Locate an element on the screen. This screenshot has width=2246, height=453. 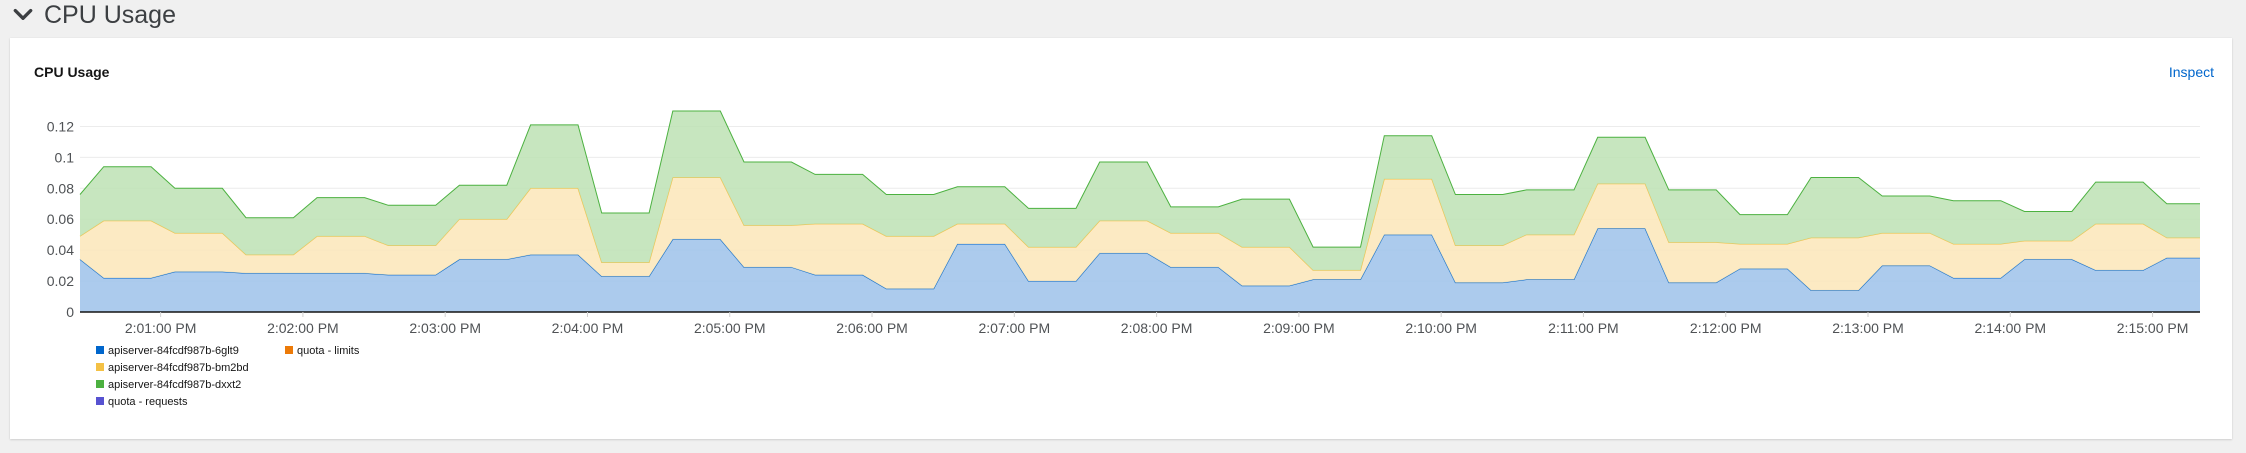
chevron-down-icon is located at coordinates (23, 15).